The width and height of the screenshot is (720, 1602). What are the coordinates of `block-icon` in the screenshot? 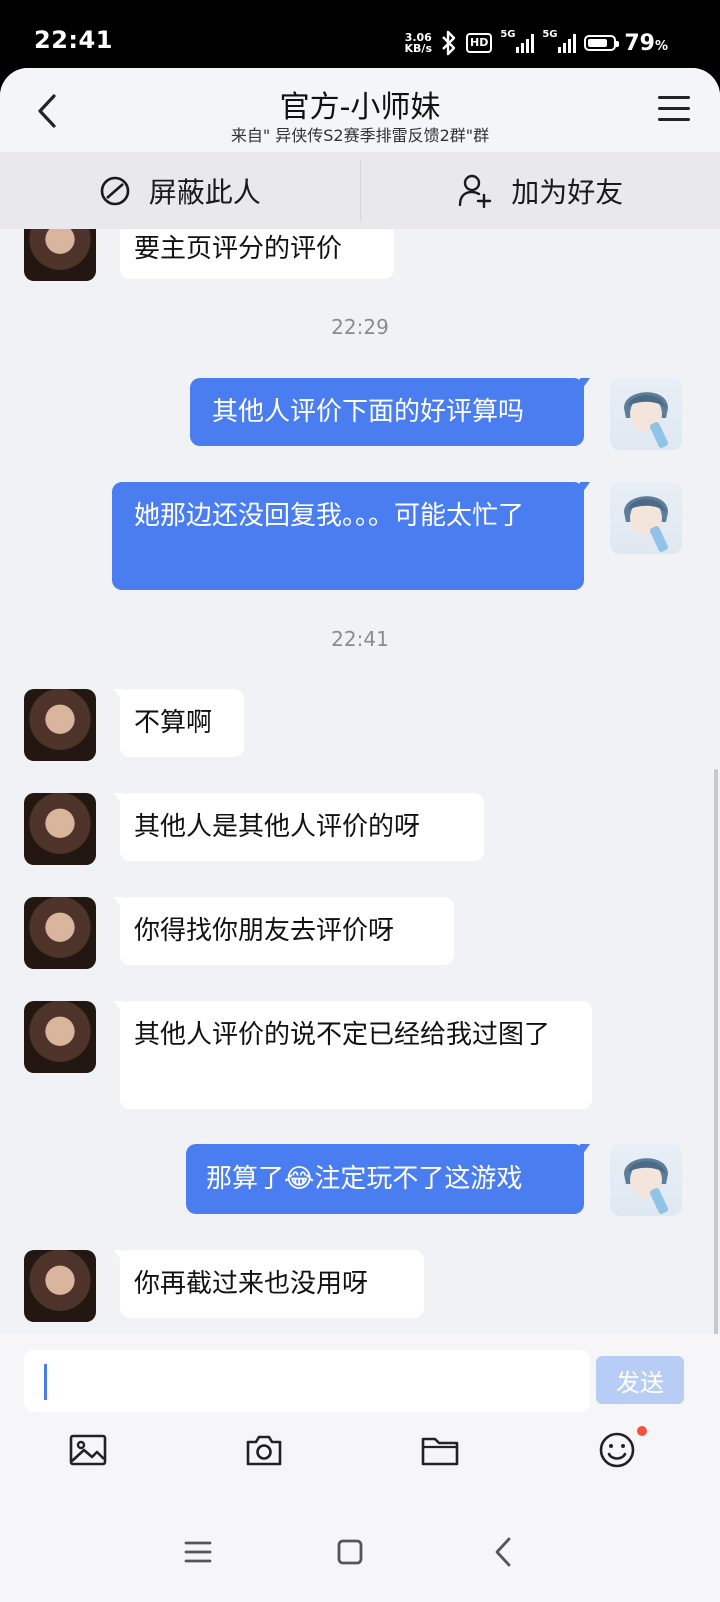 It's located at (115, 190).